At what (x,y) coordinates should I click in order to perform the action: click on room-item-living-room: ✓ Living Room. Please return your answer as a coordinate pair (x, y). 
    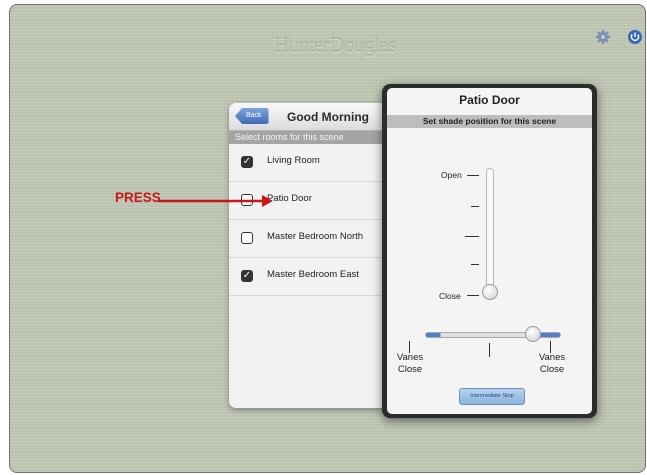
    Looking at the image, I should click on (314, 163).